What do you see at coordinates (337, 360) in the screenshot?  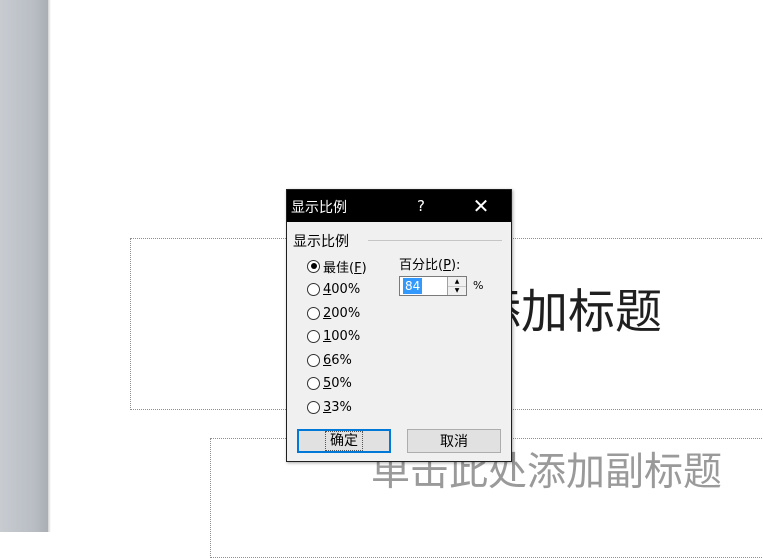 I see `radio-66-label: 66%` at bounding box center [337, 360].